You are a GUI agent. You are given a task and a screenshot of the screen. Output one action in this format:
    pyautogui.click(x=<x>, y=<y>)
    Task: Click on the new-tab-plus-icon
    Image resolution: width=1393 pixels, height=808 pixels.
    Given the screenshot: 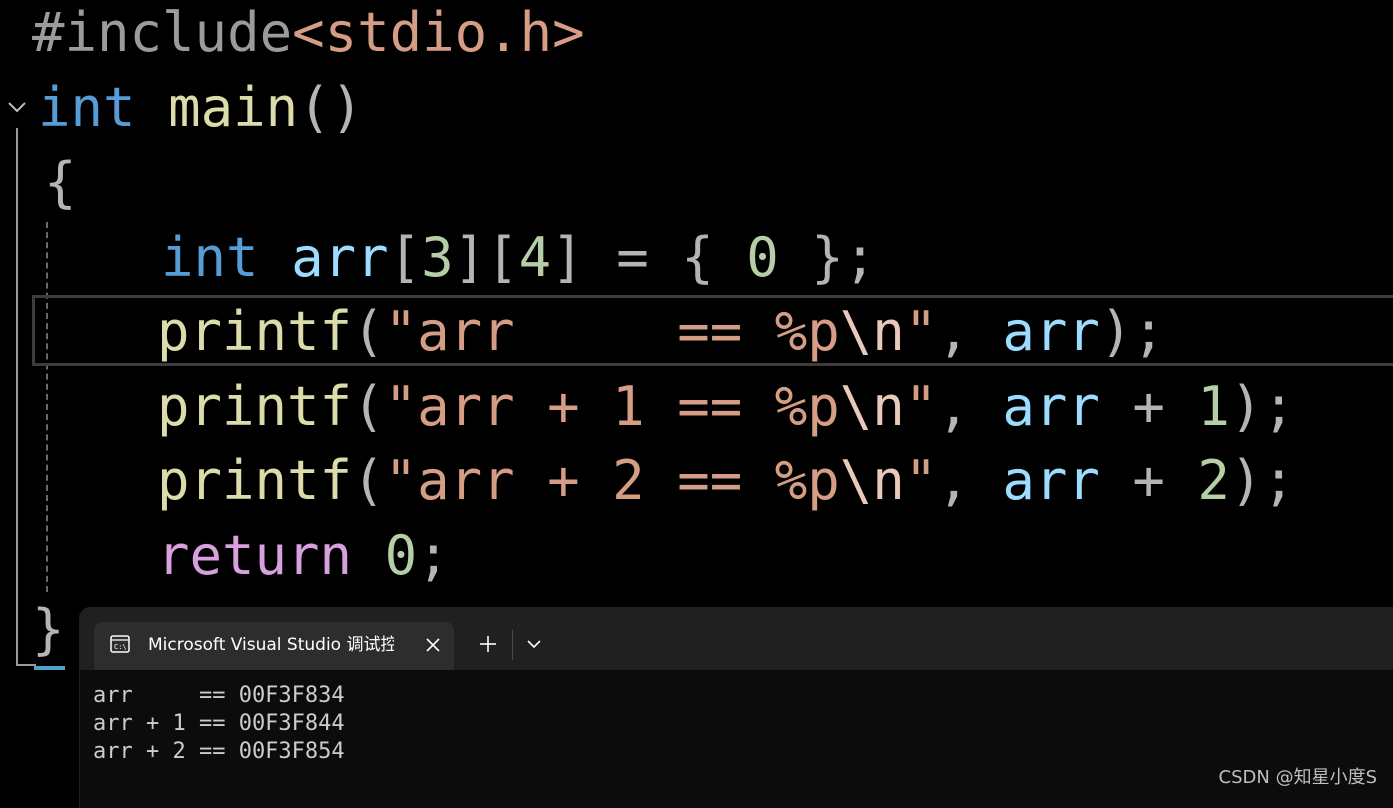 What is the action you would take?
    pyautogui.click(x=488, y=644)
    